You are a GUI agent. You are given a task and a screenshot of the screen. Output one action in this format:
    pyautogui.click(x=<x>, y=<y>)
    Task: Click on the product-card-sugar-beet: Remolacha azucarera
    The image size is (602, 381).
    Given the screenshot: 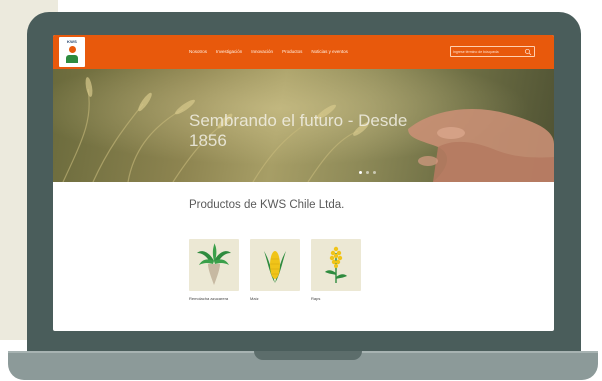 What is the action you would take?
    pyautogui.click(x=214, y=270)
    